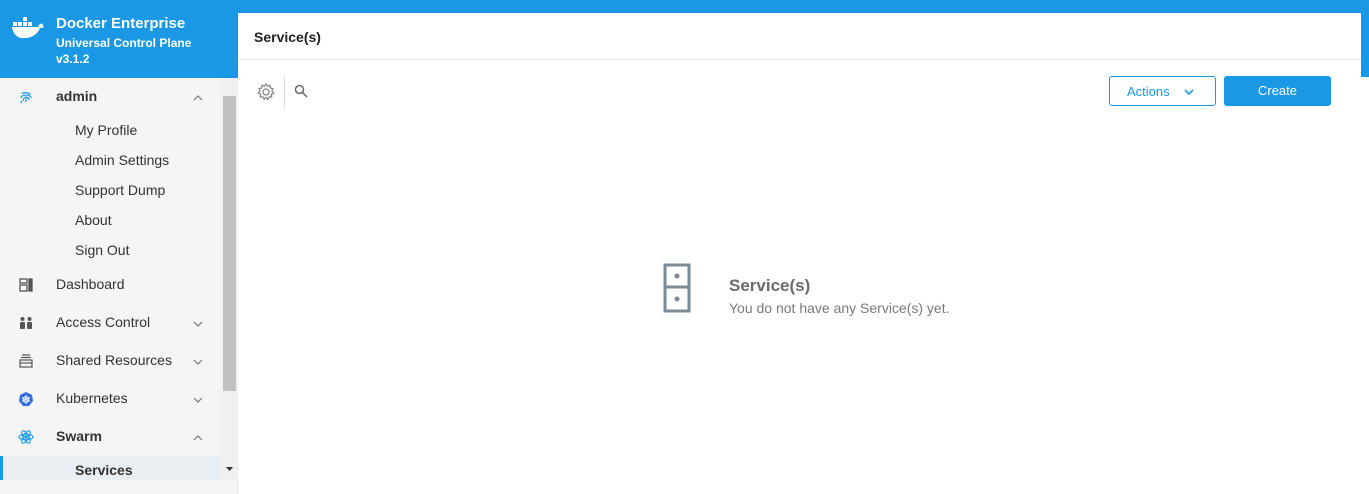 The width and height of the screenshot is (1369, 494). What do you see at coordinates (92, 398) in the screenshot?
I see `sidebar-item-label: Kubernetes` at bounding box center [92, 398].